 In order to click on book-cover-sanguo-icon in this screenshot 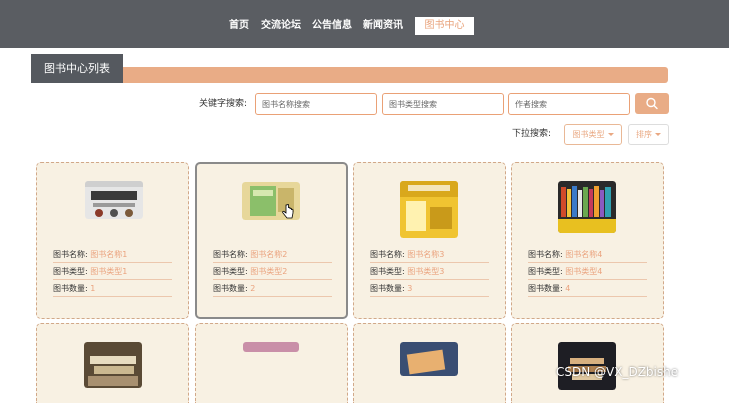, I will do `click(114, 200)`.